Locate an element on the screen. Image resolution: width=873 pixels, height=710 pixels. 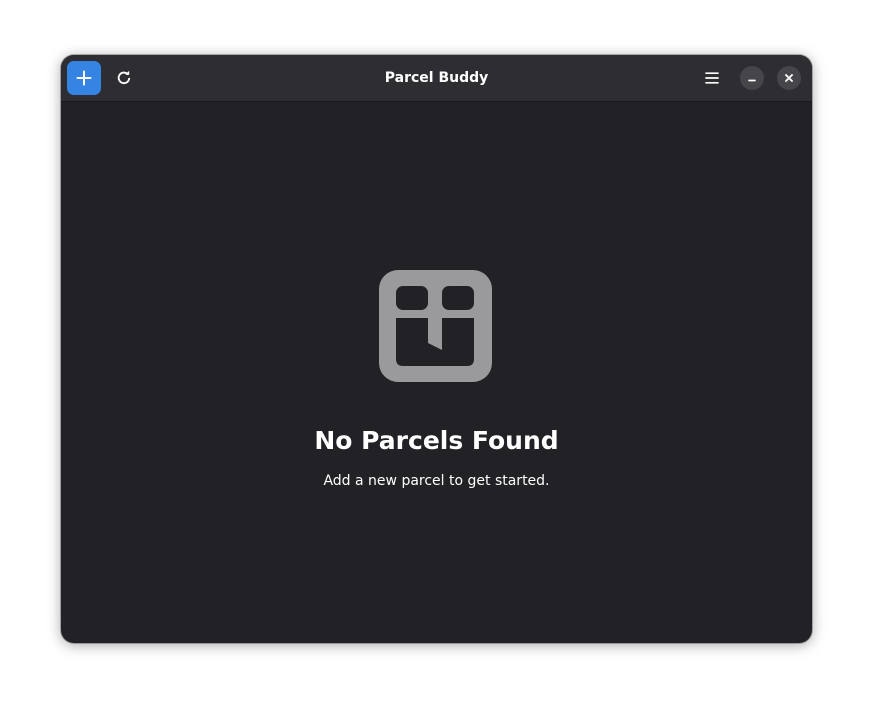
plus-icon is located at coordinates (84, 78).